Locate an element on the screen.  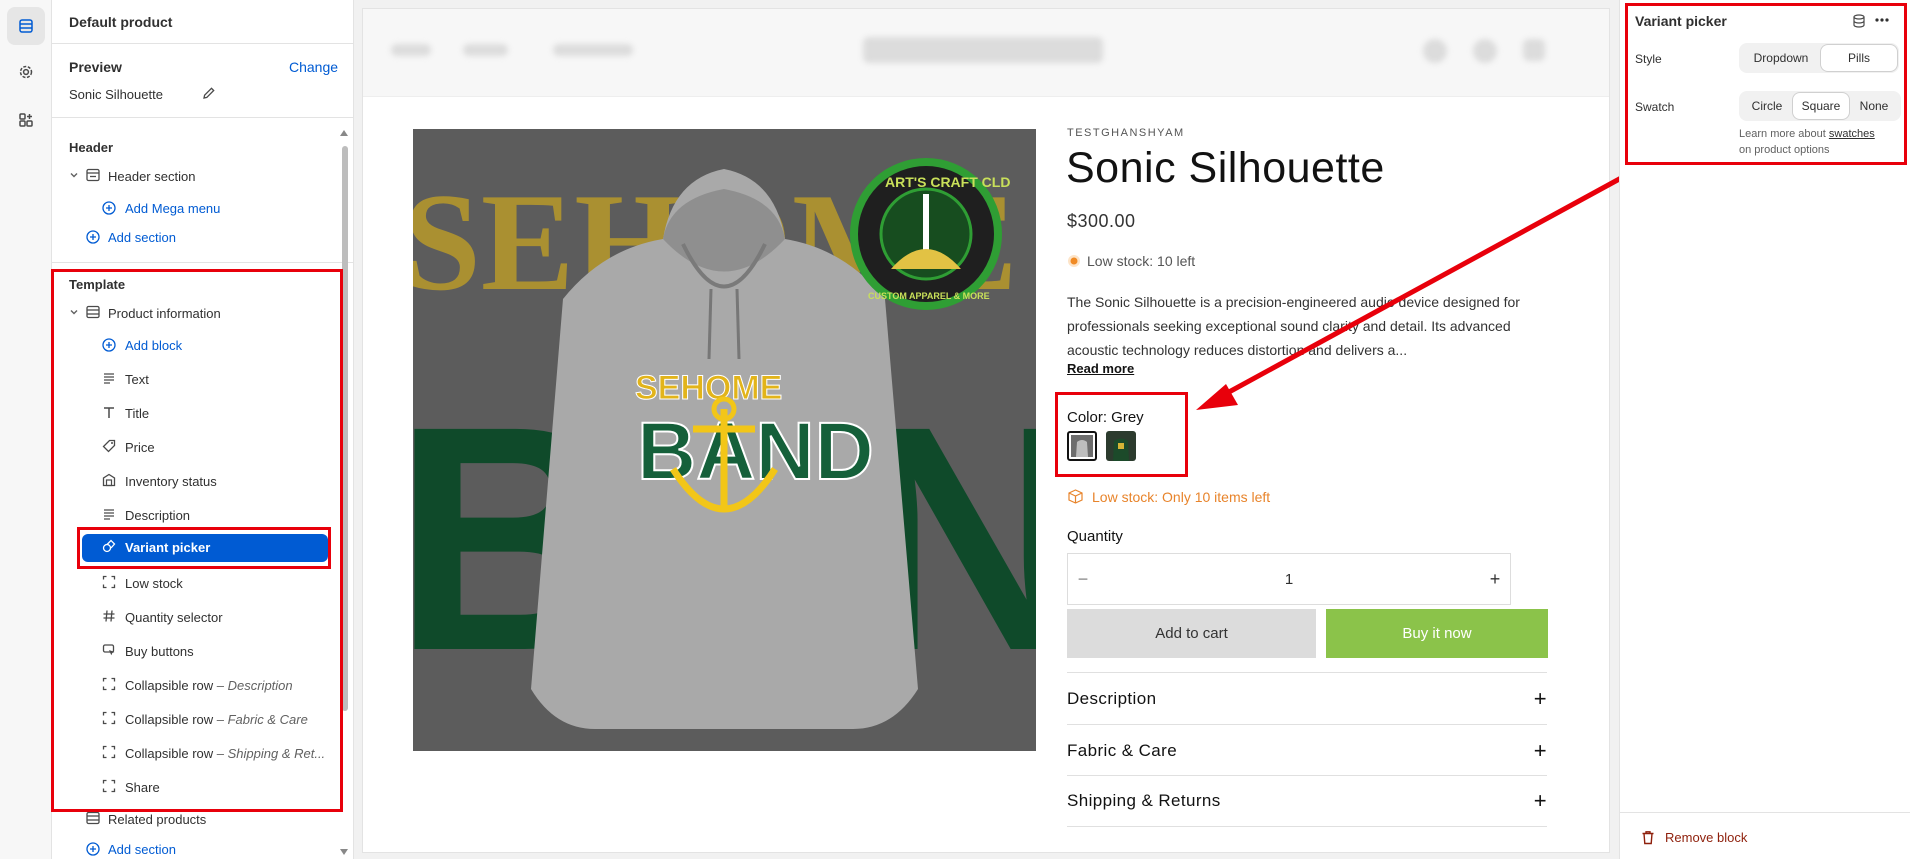
template-group-label: Template is located at coordinates (97, 284).